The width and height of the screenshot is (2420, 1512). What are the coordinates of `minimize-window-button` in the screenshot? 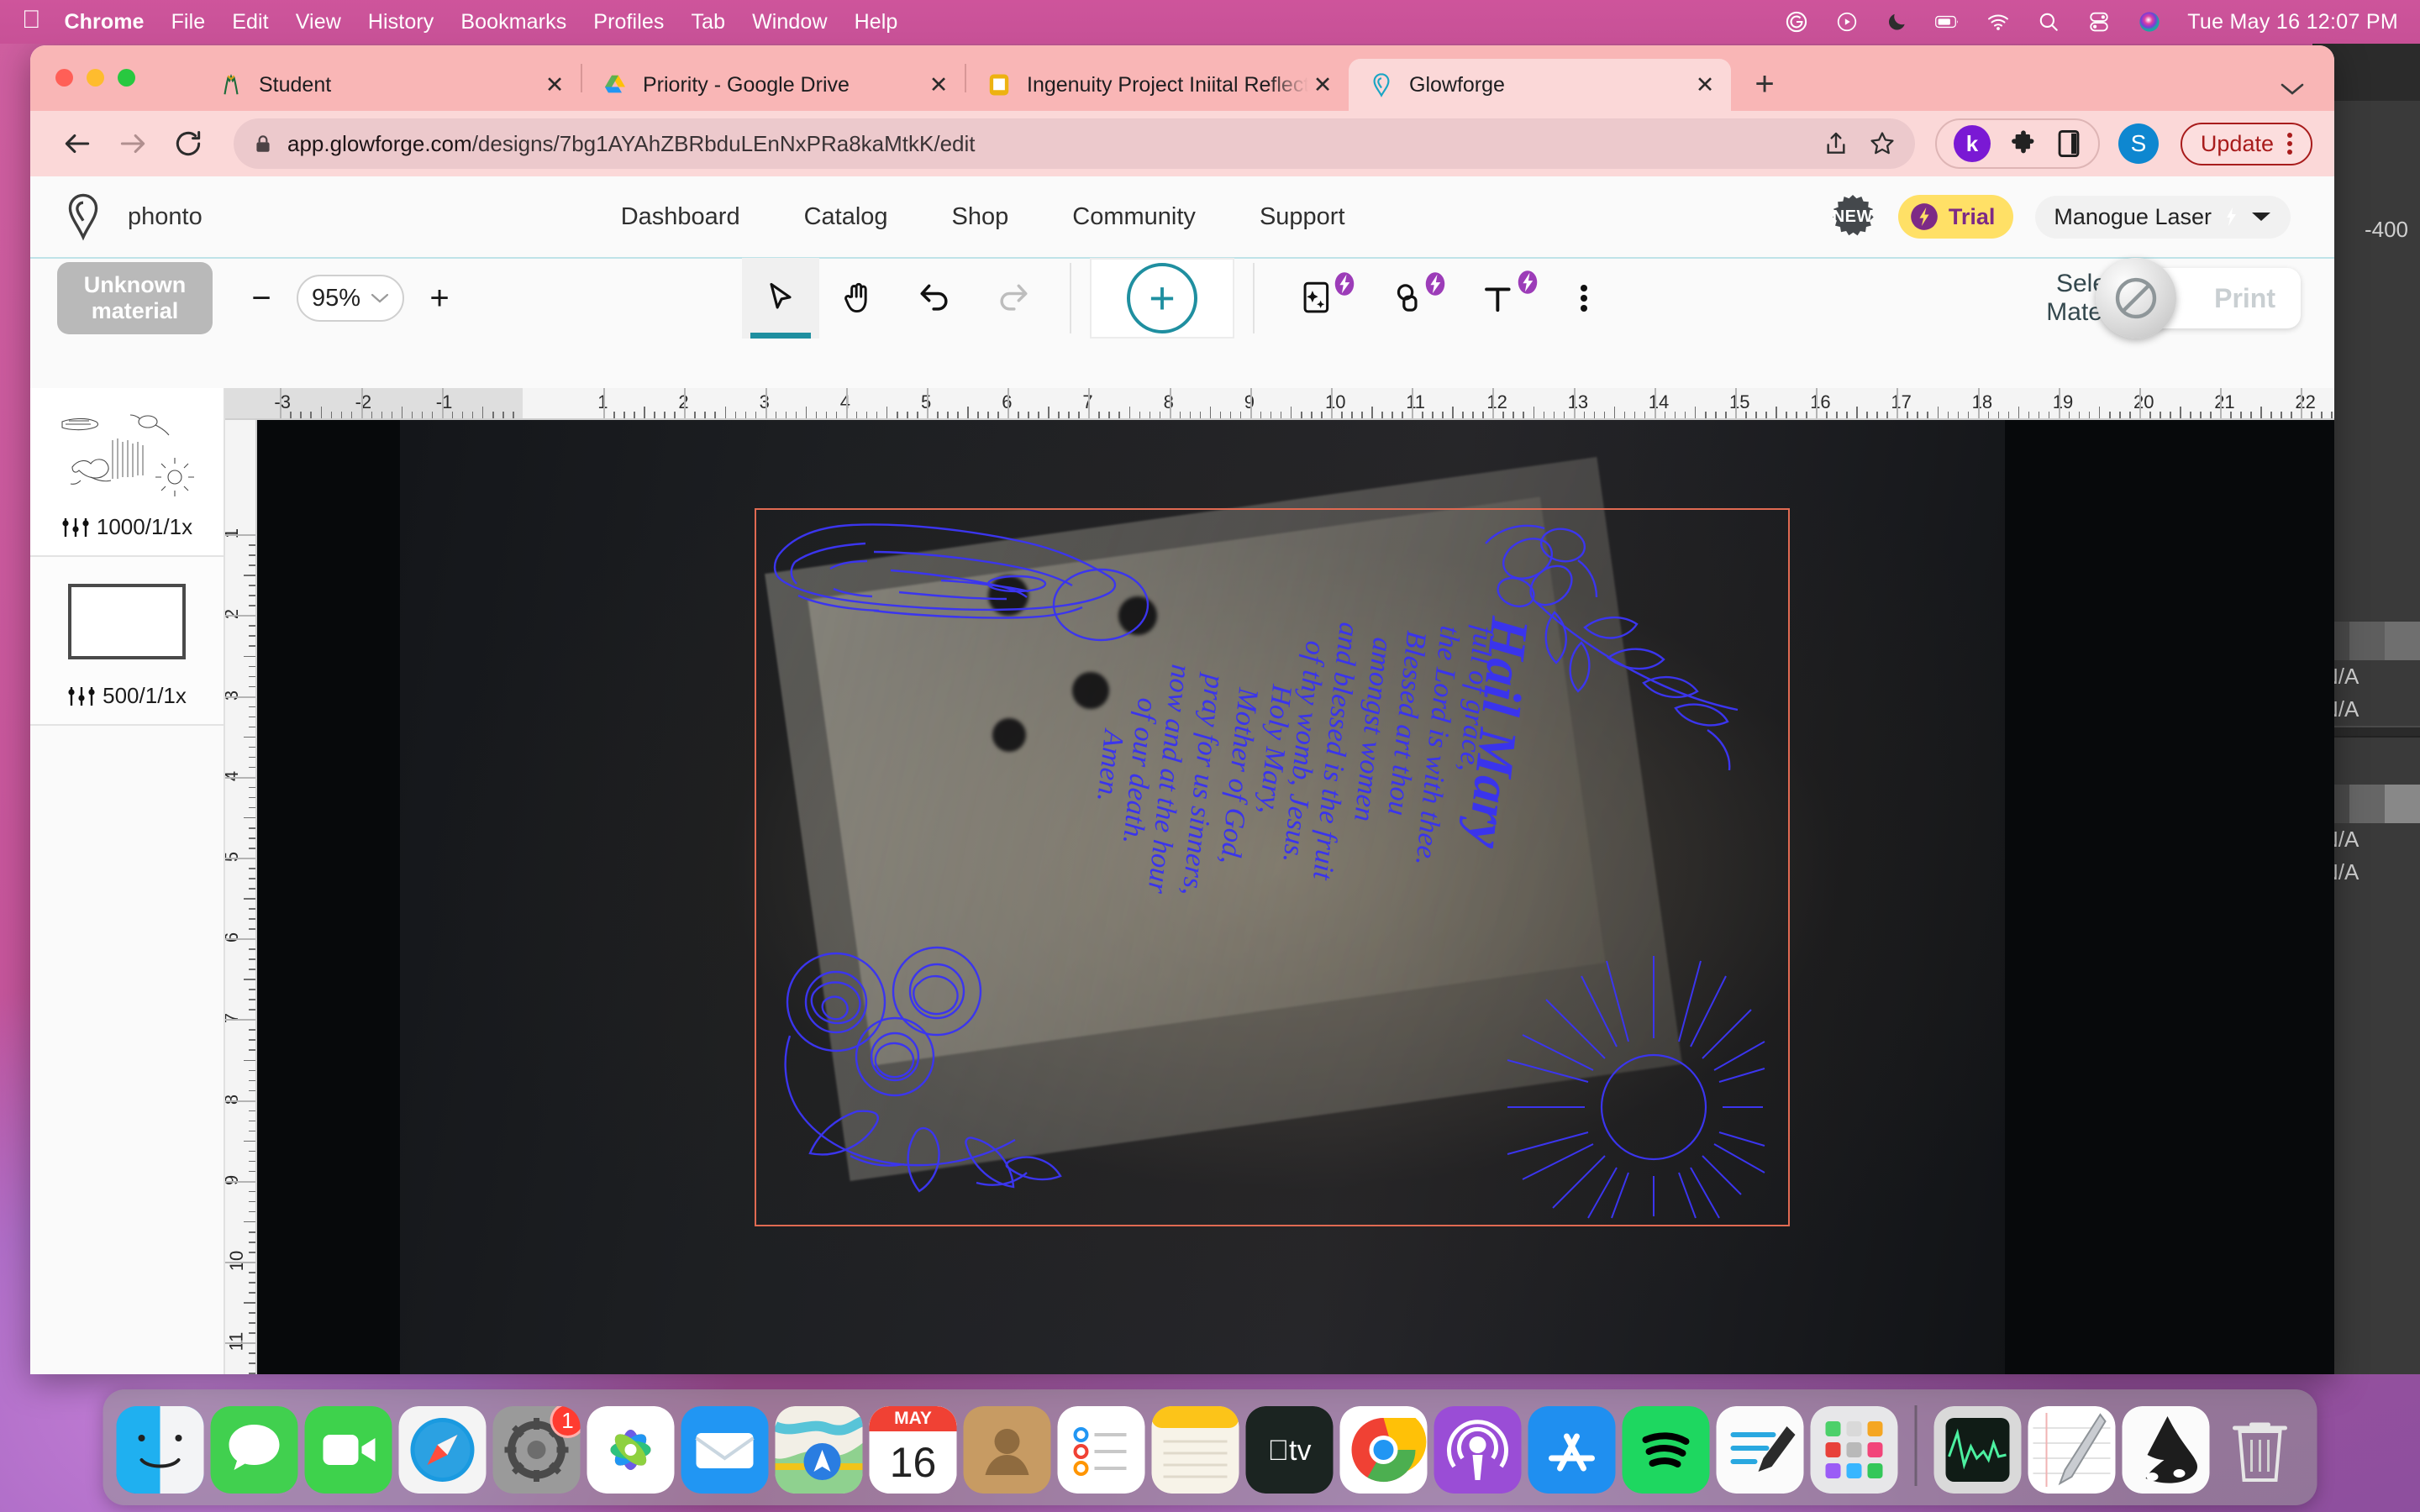 It's located at (96, 78).